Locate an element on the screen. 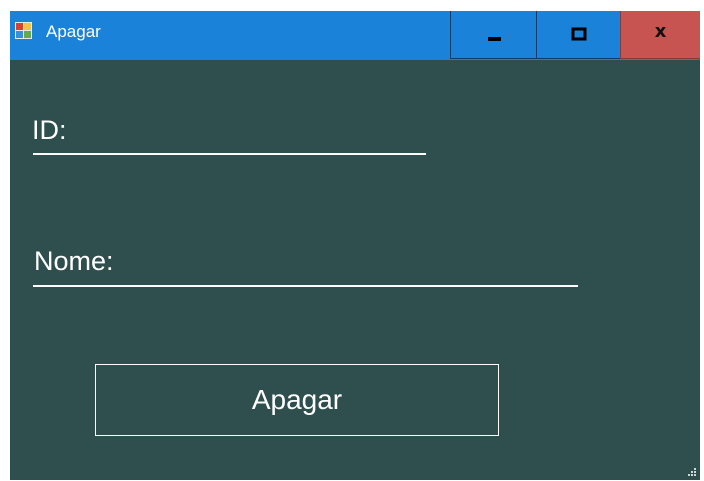 This screenshot has height=481, width=704. app-icon is located at coordinates (23, 30).